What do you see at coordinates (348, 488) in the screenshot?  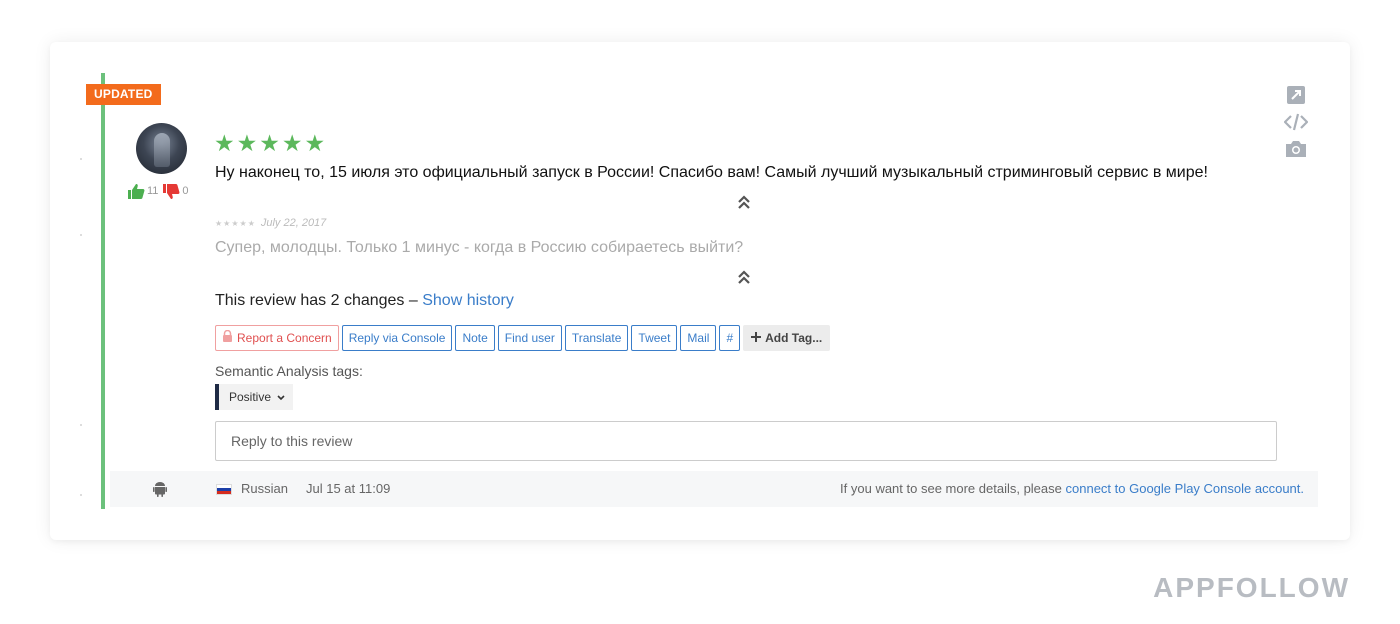 I see `review-date: Jul 15 at 11:09` at bounding box center [348, 488].